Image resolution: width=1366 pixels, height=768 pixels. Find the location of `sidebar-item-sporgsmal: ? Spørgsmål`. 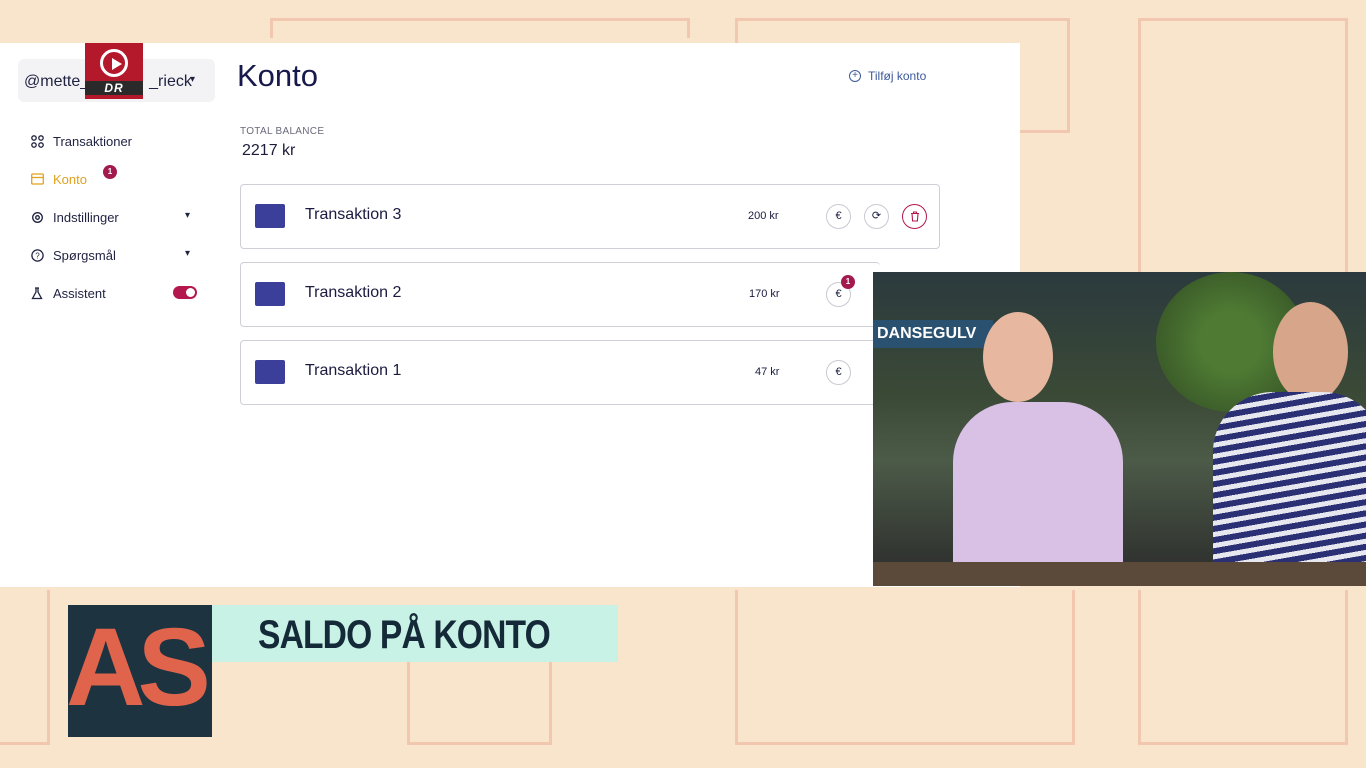

sidebar-item-sporgsmal: ? Spørgsmål is located at coordinates (73, 255).